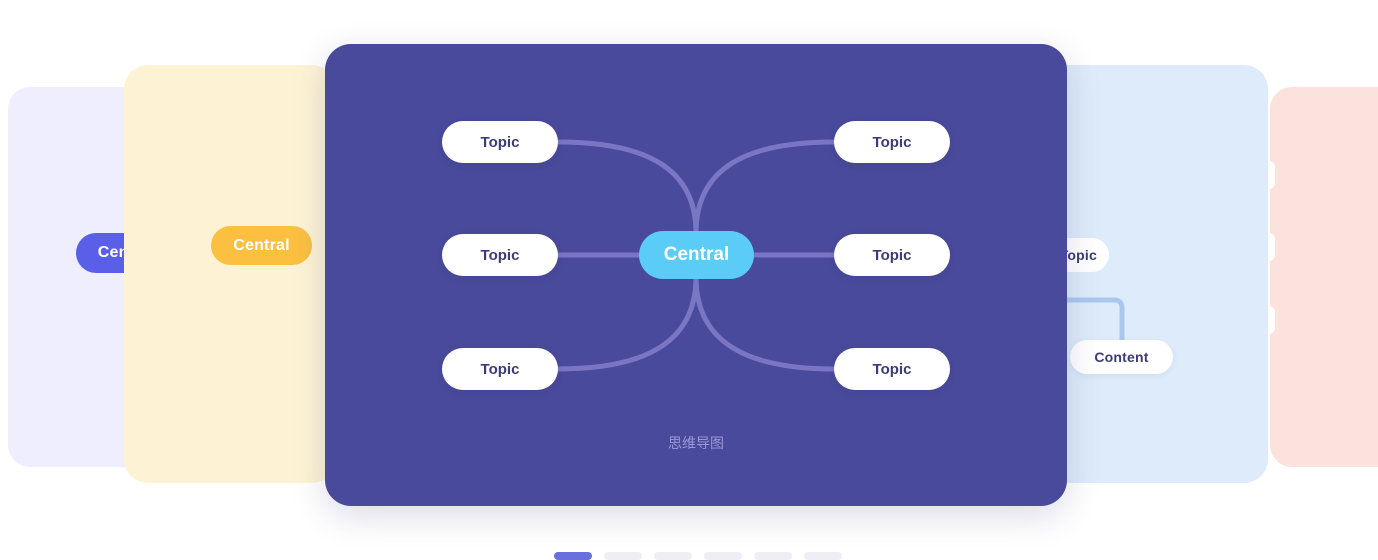 The image size is (1378, 560). I want to click on mindmap-topic-top-left: Topic, so click(500, 142).